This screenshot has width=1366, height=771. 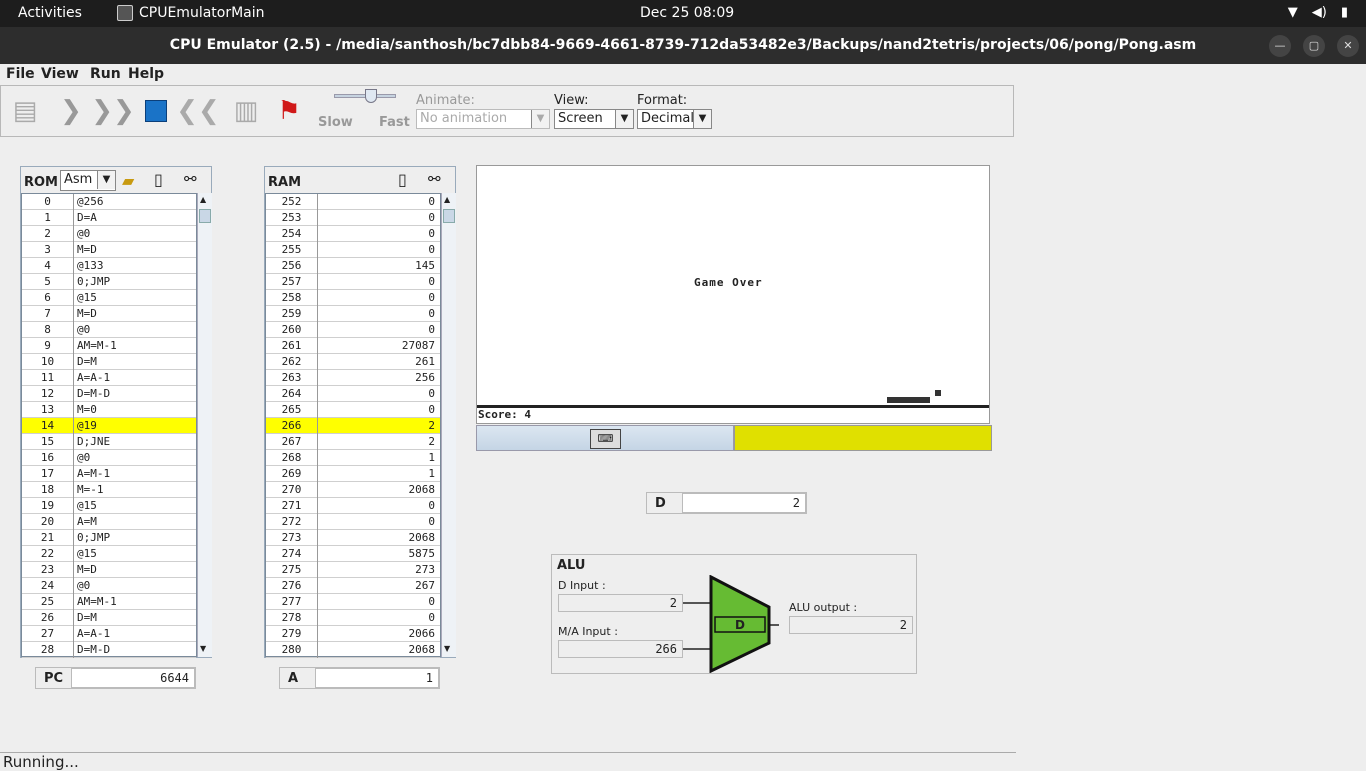 I want to click on reset-button: ❮❮, so click(x=198, y=111).